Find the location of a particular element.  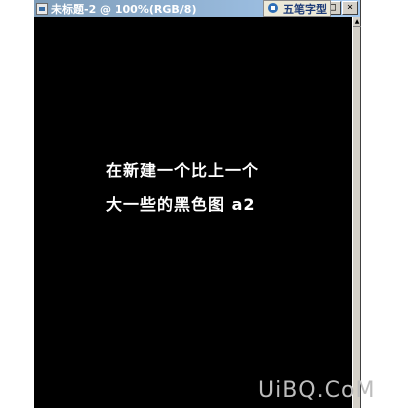

ime-mode-label: 五笔字型 is located at coordinates (305, 9).